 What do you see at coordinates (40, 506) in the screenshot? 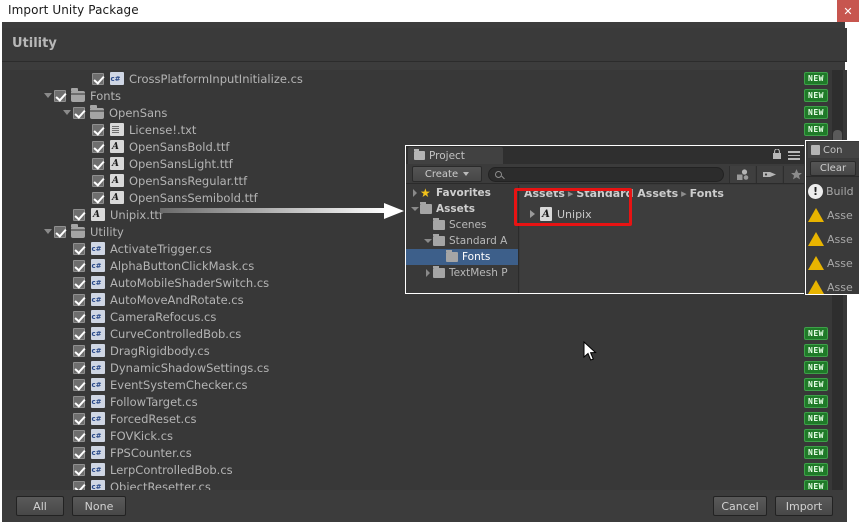
I see `select-all-button: All` at bounding box center [40, 506].